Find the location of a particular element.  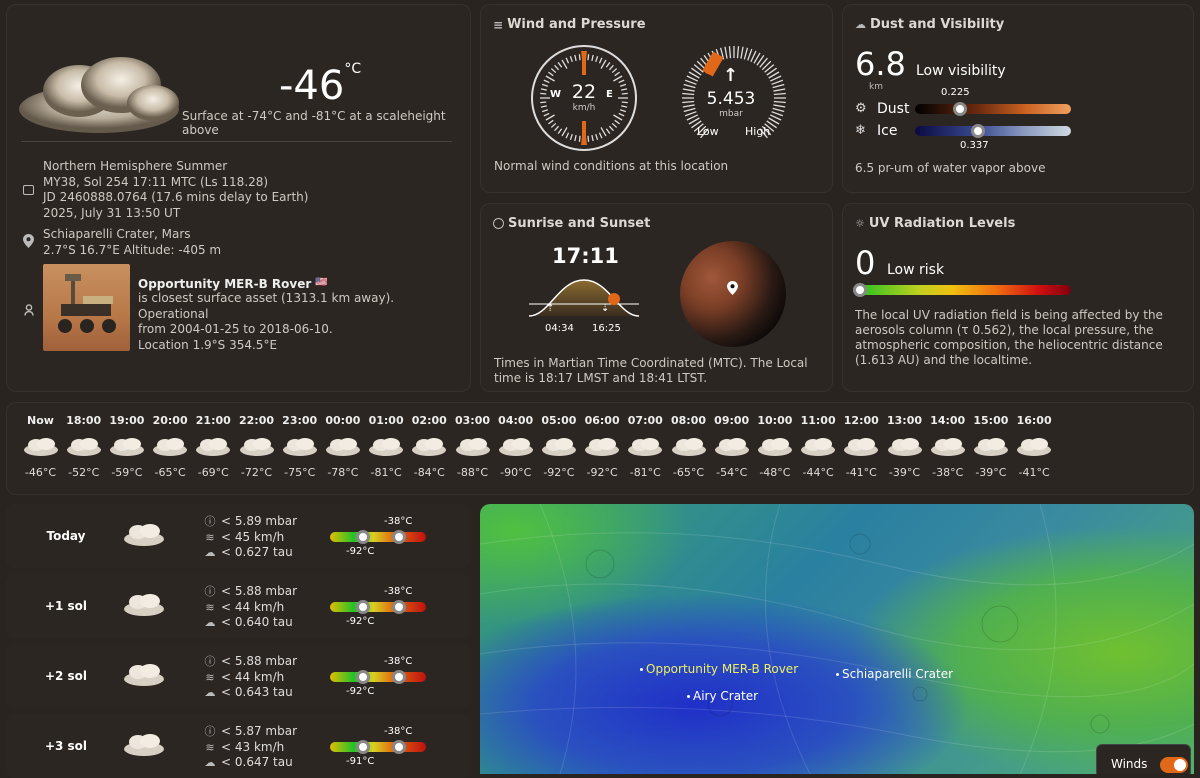

marker-schiaparelli-label: Schiaparelli Crater is located at coordinates (898, 674).